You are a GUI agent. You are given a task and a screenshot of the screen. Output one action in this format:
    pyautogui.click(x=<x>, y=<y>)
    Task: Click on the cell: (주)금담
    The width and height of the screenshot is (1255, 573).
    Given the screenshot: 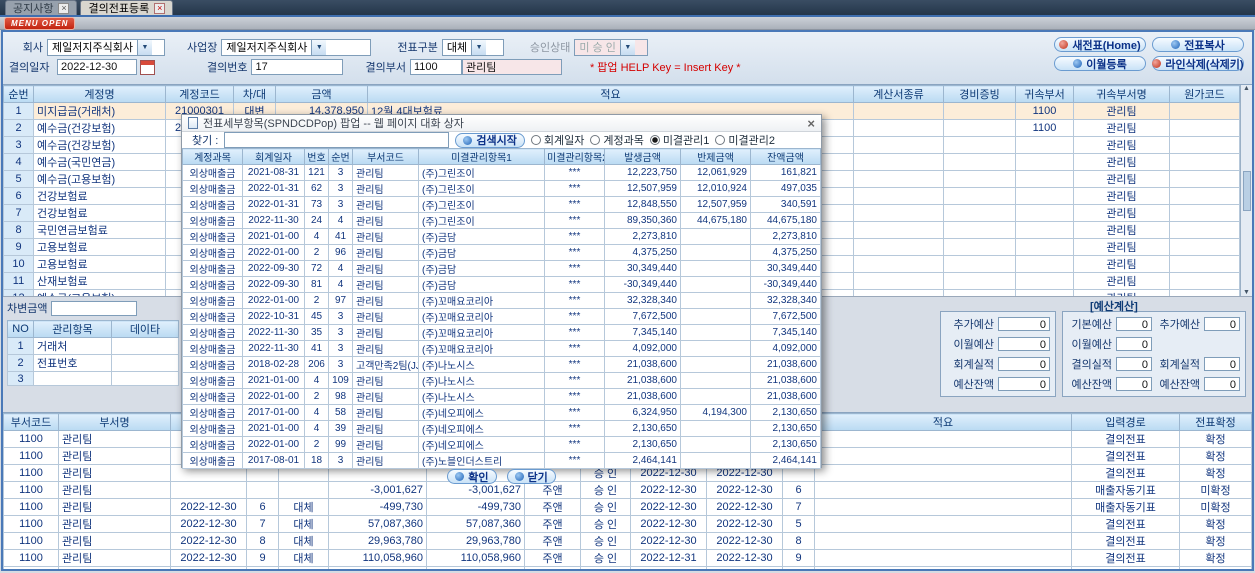 What is the action you would take?
    pyautogui.click(x=481, y=252)
    